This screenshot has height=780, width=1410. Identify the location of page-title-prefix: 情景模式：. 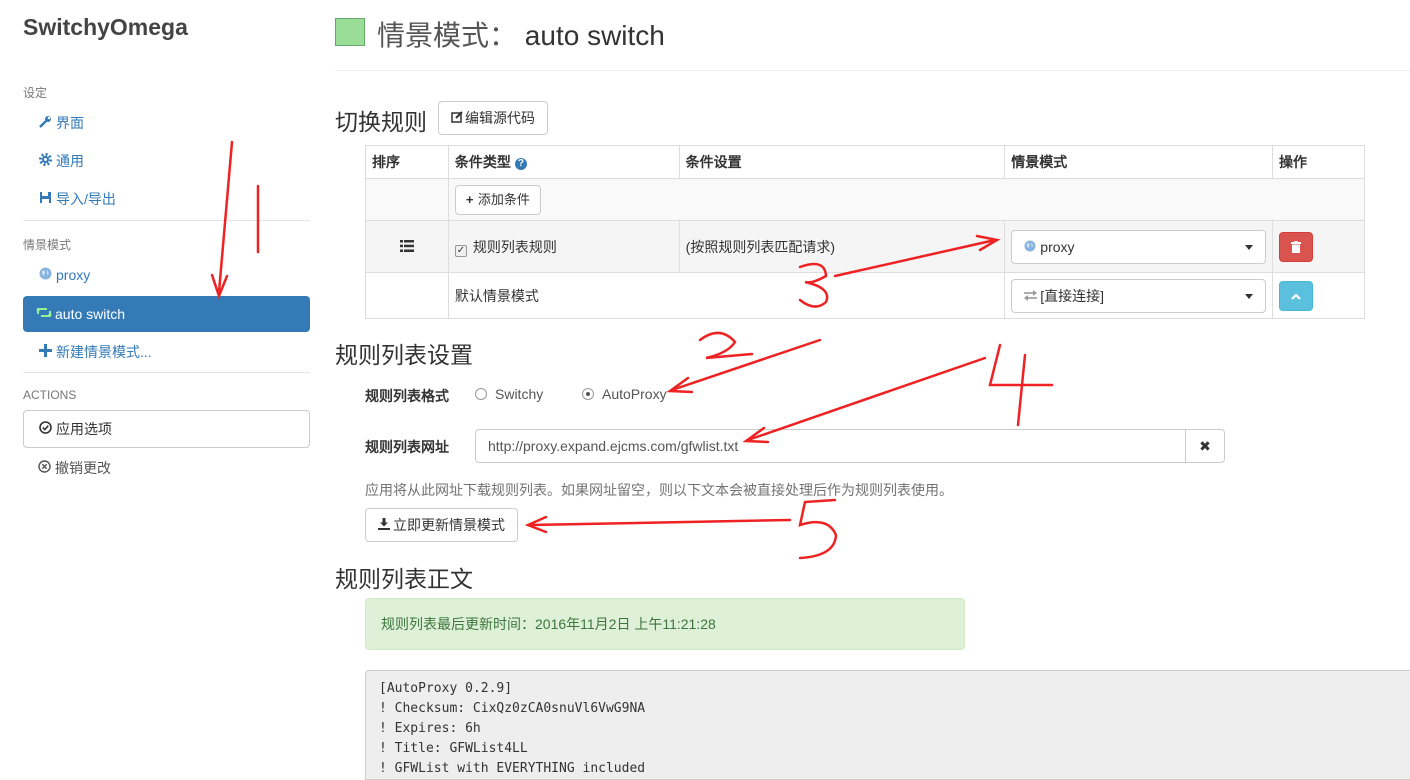
(447, 35).